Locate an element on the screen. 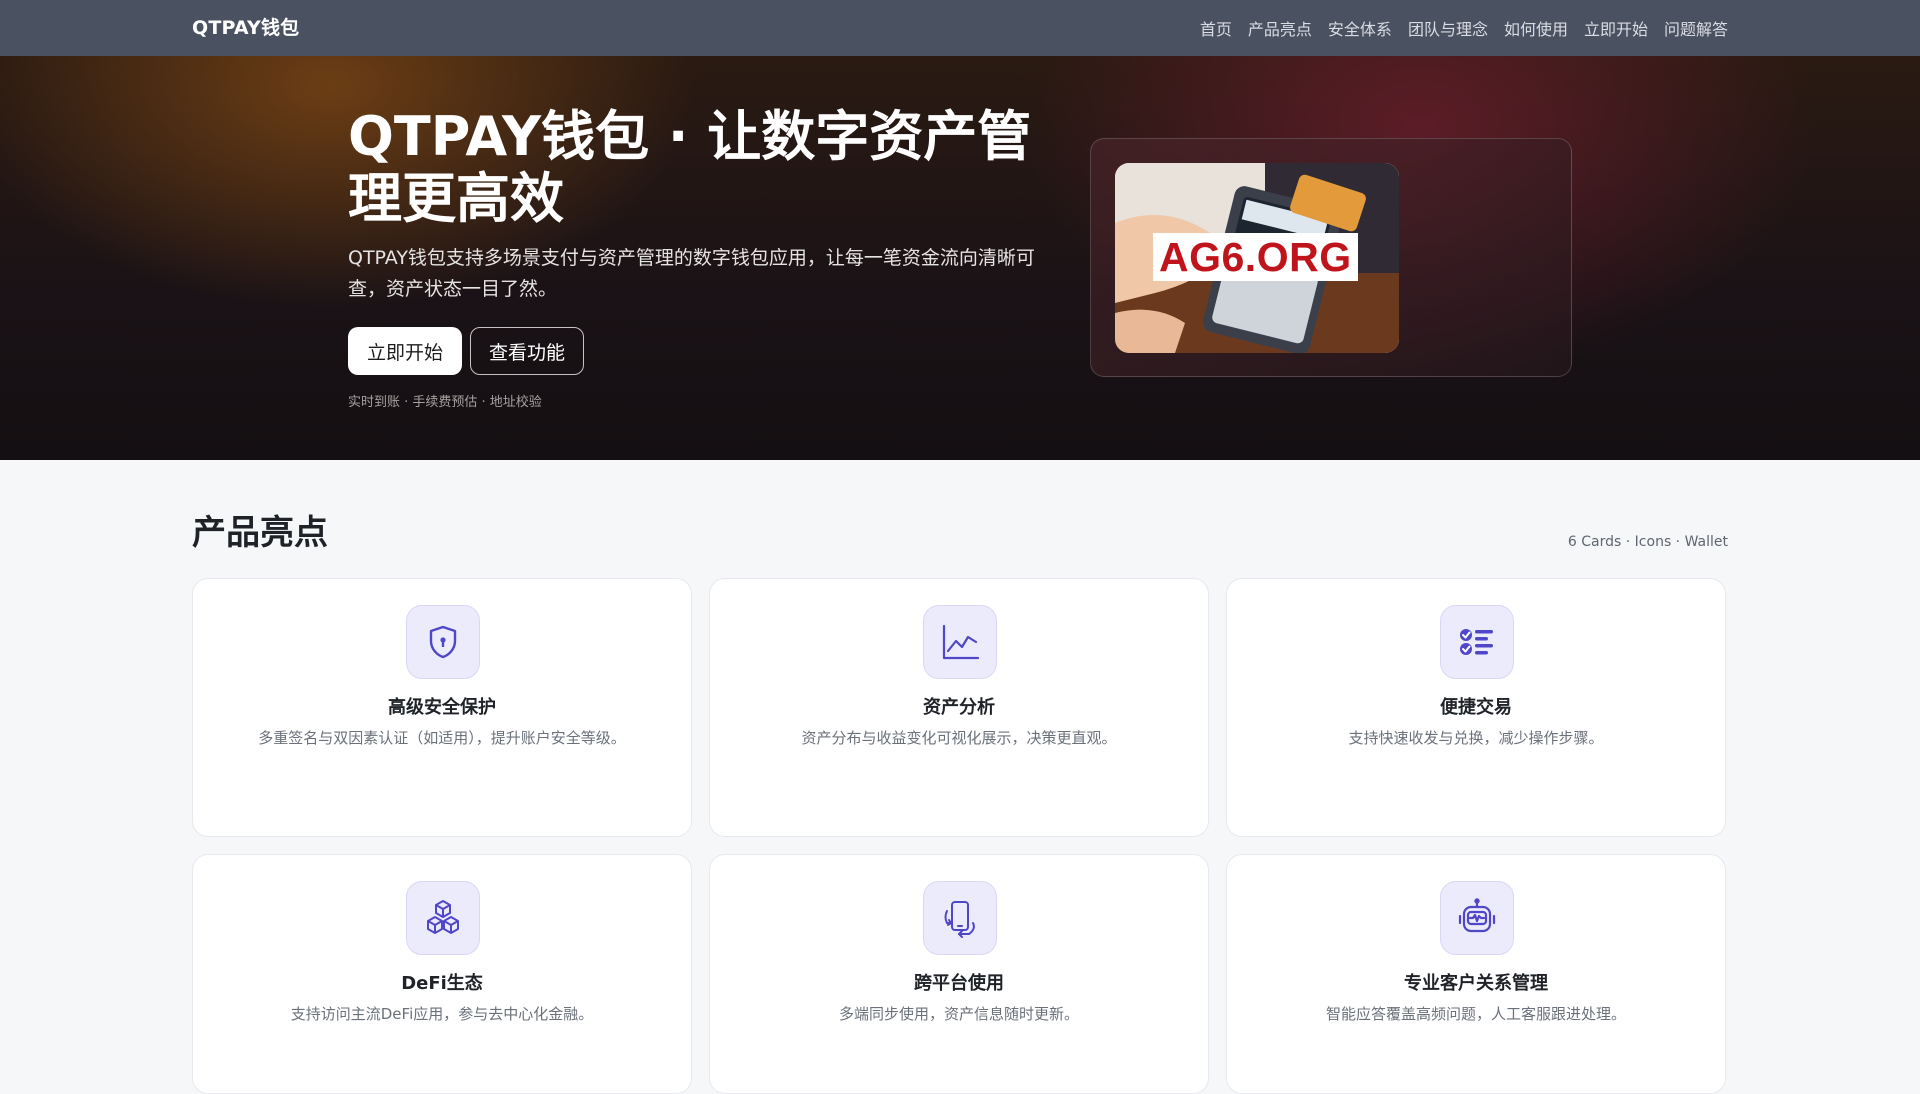 The width and height of the screenshot is (1920, 1094). card-title: 便捷交易 is located at coordinates (1476, 707).